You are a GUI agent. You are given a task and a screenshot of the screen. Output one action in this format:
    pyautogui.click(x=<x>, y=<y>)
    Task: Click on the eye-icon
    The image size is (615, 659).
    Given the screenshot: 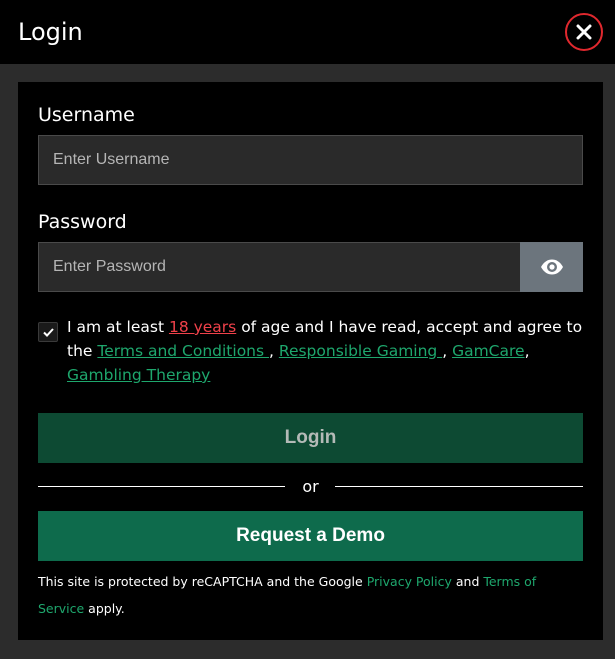 What is the action you would take?
    pyautogui.click(x=551, y=267)
    